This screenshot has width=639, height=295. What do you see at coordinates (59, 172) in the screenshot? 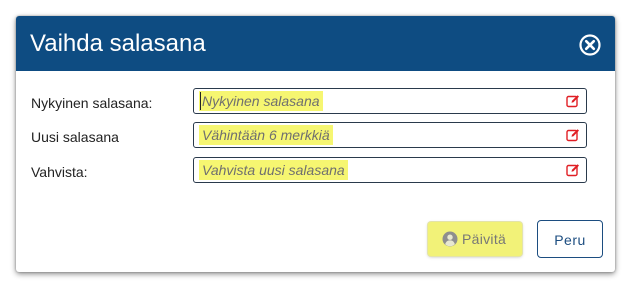
I see `confirm-password-label: Vahvista:` at bounding box center [59, 172].